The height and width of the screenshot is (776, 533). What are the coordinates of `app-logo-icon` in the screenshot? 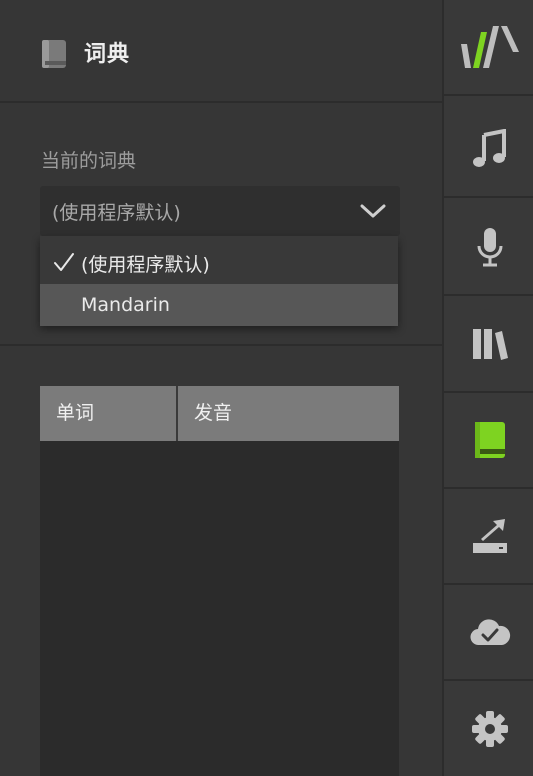 It's located at (489, 47).